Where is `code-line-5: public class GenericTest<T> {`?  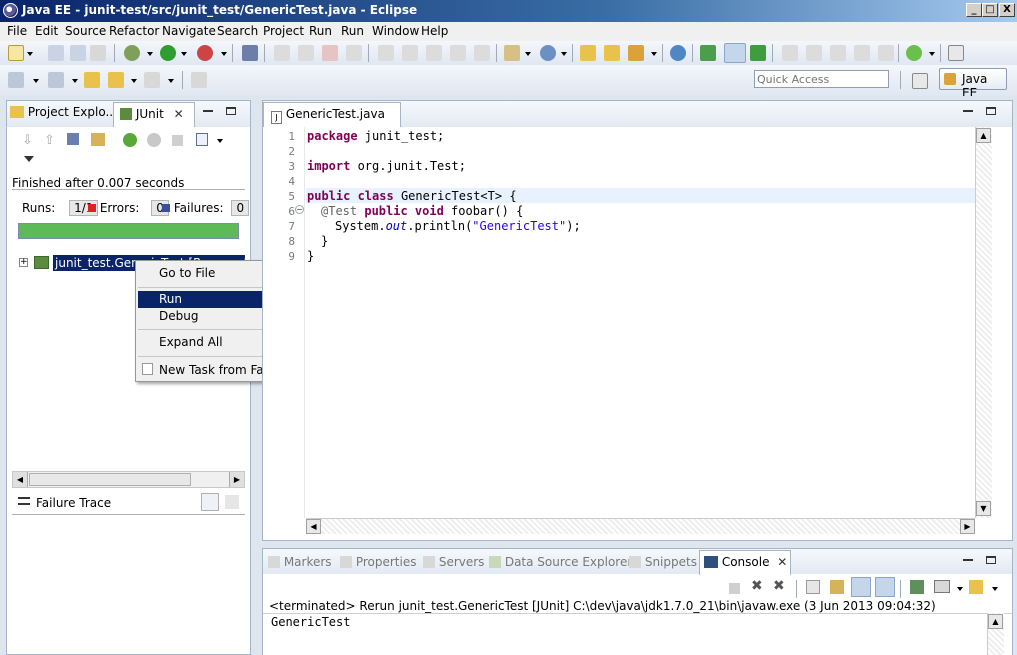
code-line-5: public class GenericTest<T> { is located at coordinates (412, 196).